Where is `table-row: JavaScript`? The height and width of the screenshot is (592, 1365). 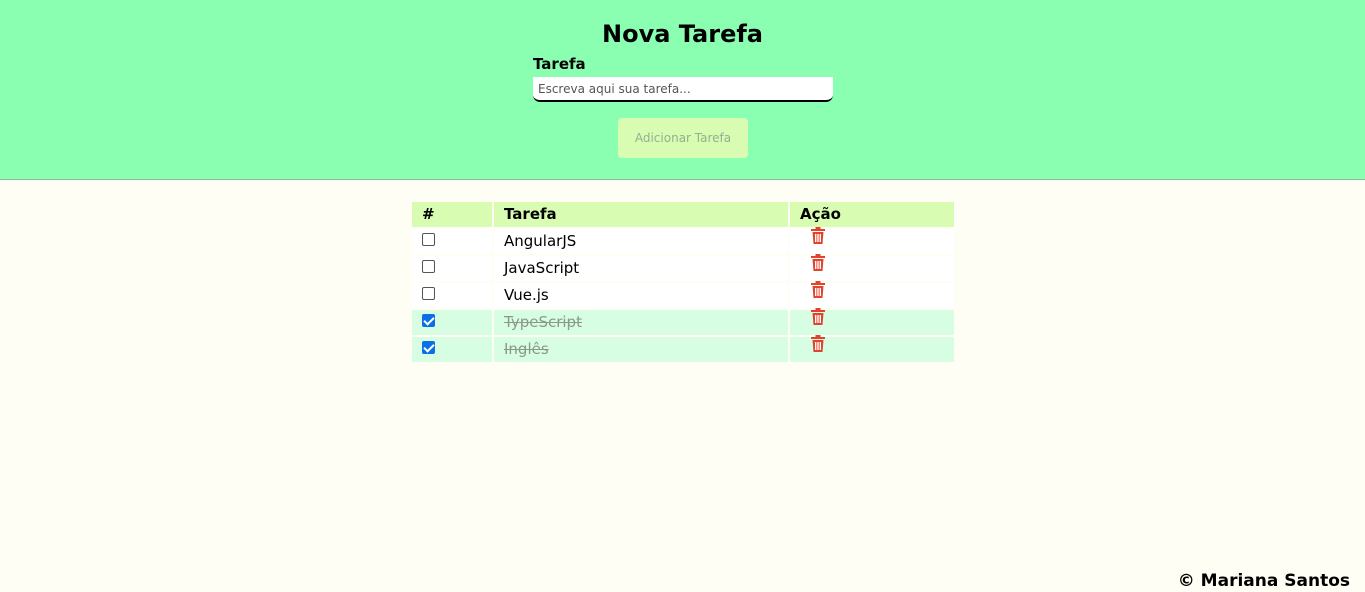 table-row: JavaScript is located at coordinates (683, 267).